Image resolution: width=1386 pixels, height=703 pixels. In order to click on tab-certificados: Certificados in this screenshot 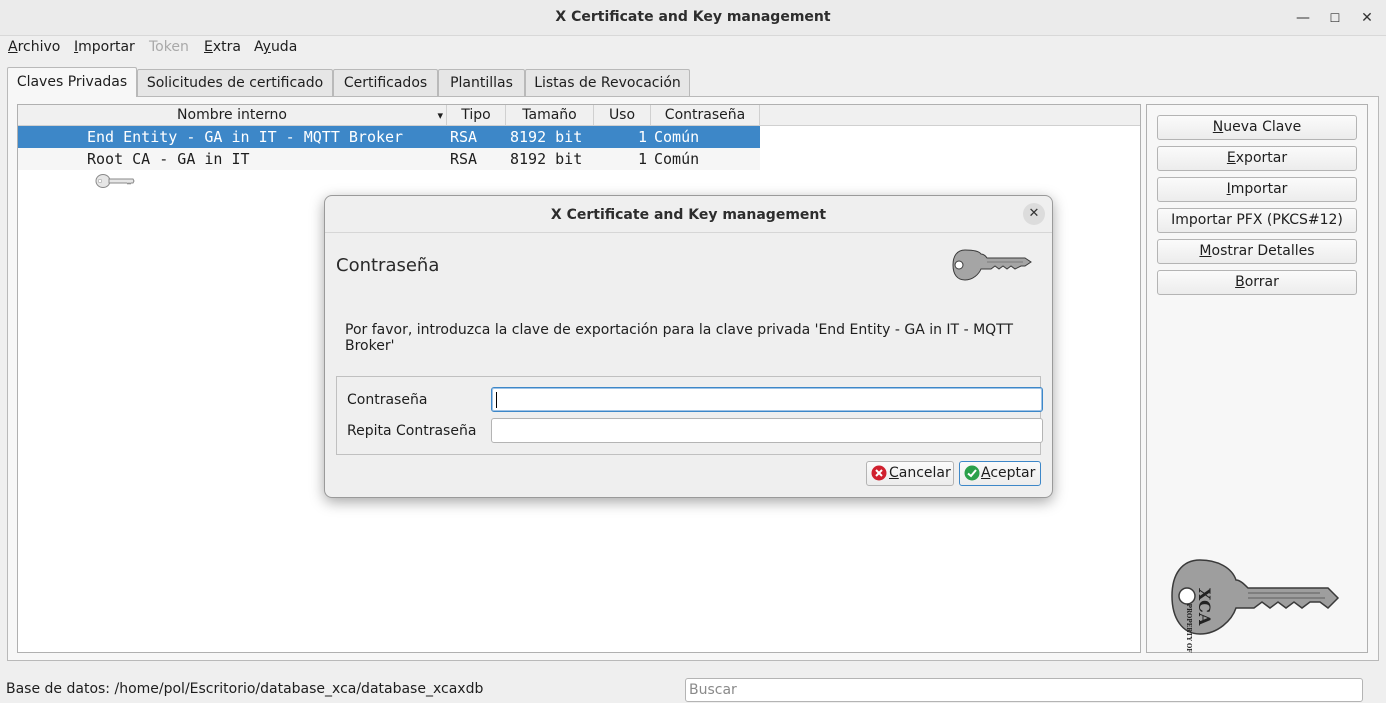, I will do `click(385, 82)`.